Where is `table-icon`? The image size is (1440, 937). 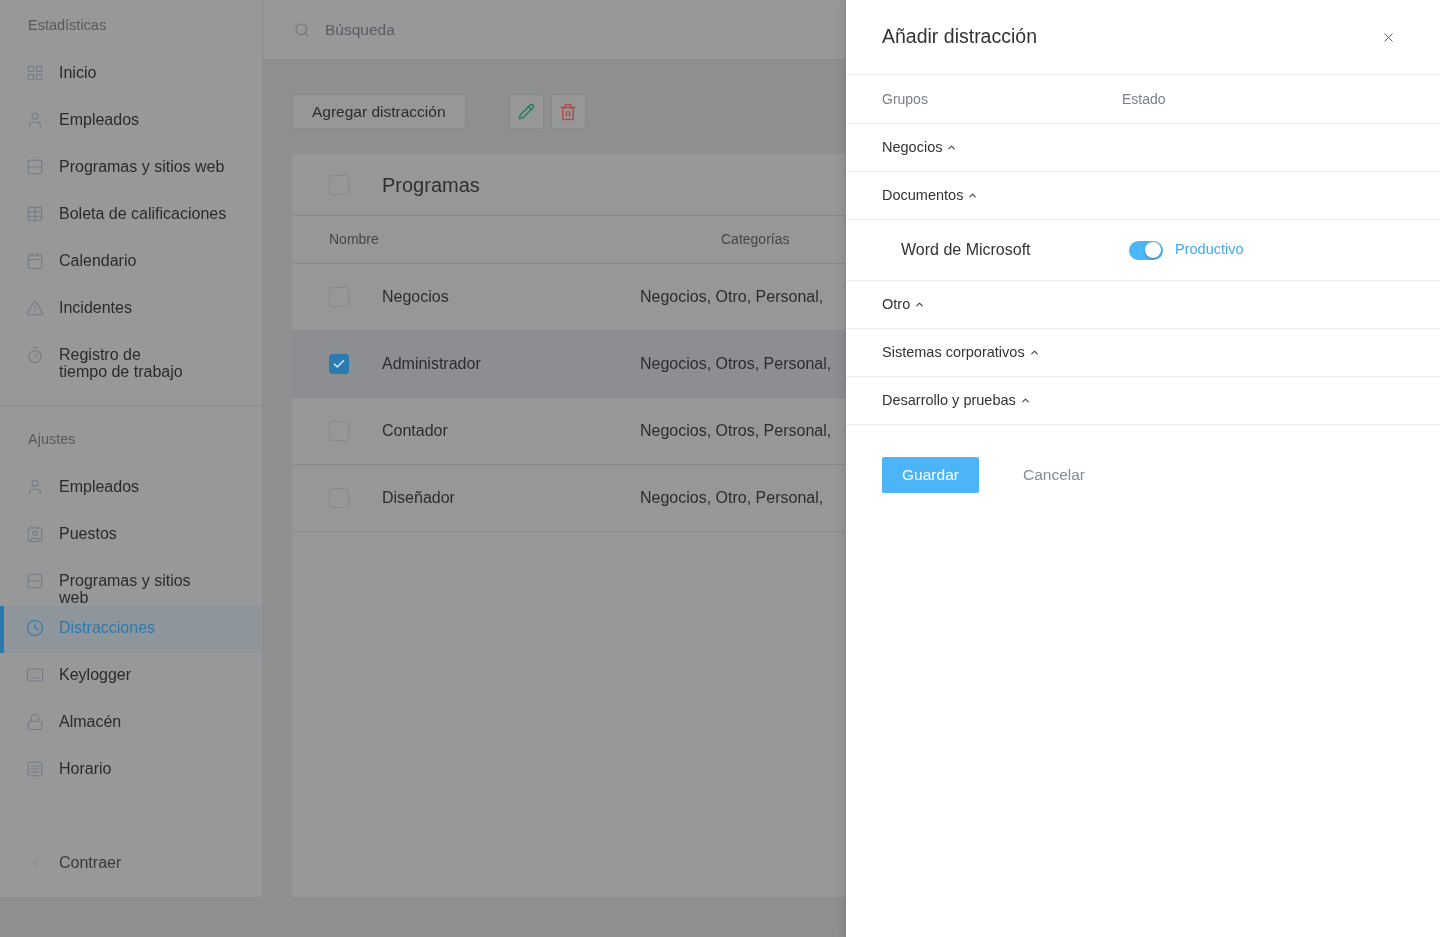
table-icon is located at coordinates (35, 214).